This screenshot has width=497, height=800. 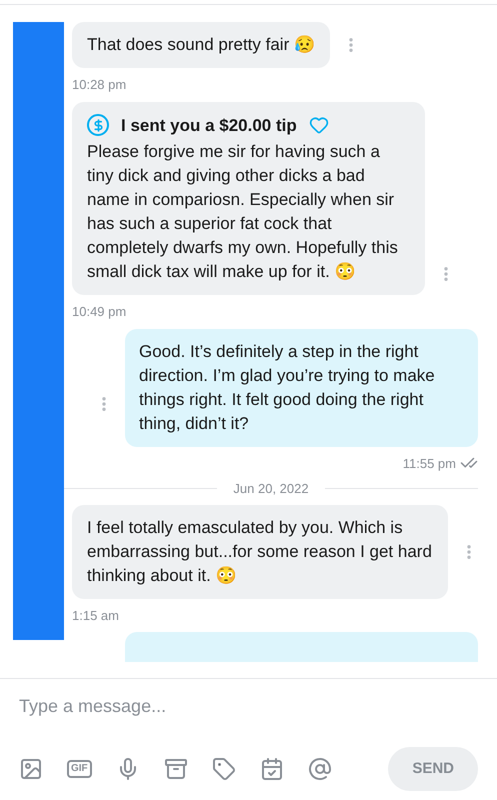 What do you see at coordinates (320, 769) in the screenshot?
I see `at-sign-icon` at bounding box center [320, 769].